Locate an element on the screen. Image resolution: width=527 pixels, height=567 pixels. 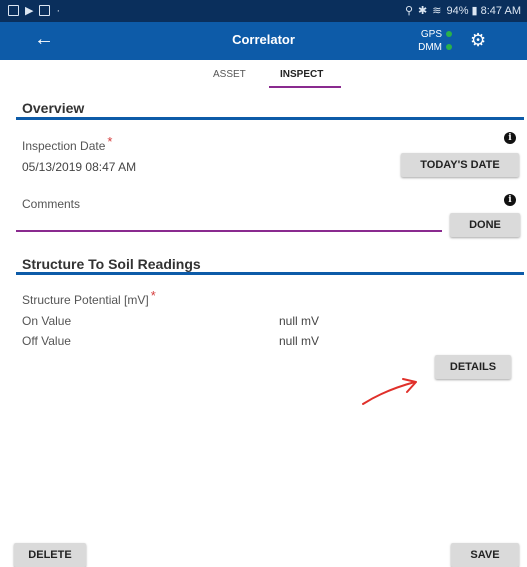
off-value-label: Off Value is located at coordinates (46, 341).